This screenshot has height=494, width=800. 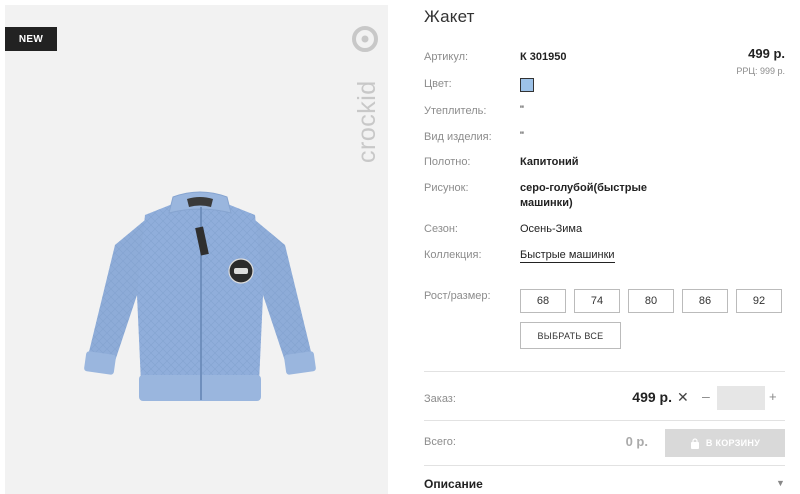 I want to click on brand-logo: crockid, so click(x=366, y=94).